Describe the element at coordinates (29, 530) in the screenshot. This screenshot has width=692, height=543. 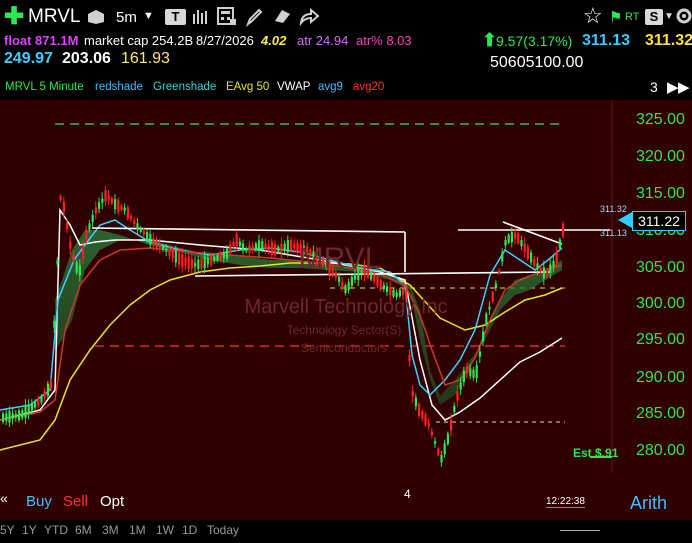
I see `timeframe-1y: 1Y` at that location.